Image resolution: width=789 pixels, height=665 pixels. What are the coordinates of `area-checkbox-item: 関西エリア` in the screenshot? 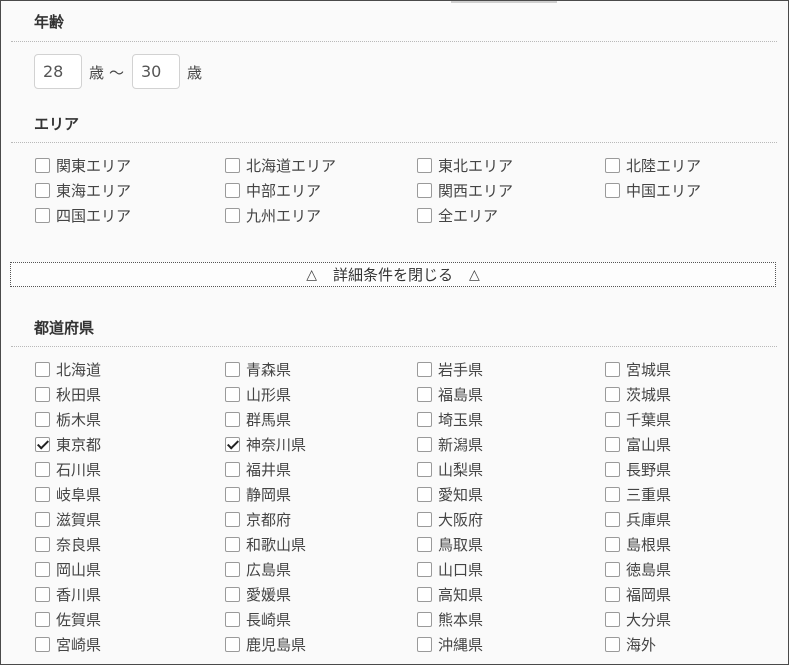 It's located at (511, 190).